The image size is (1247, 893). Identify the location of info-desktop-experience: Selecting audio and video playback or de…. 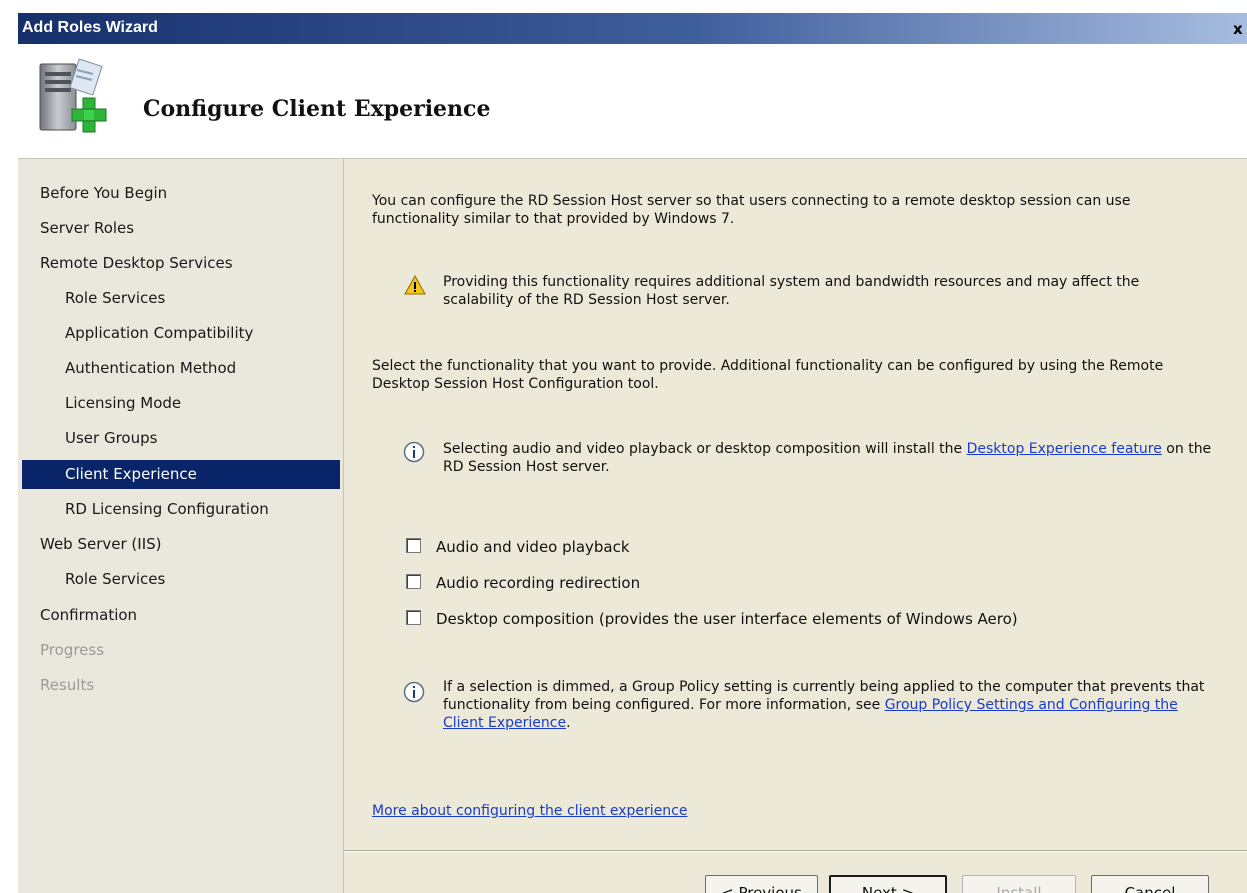
(828, 458).